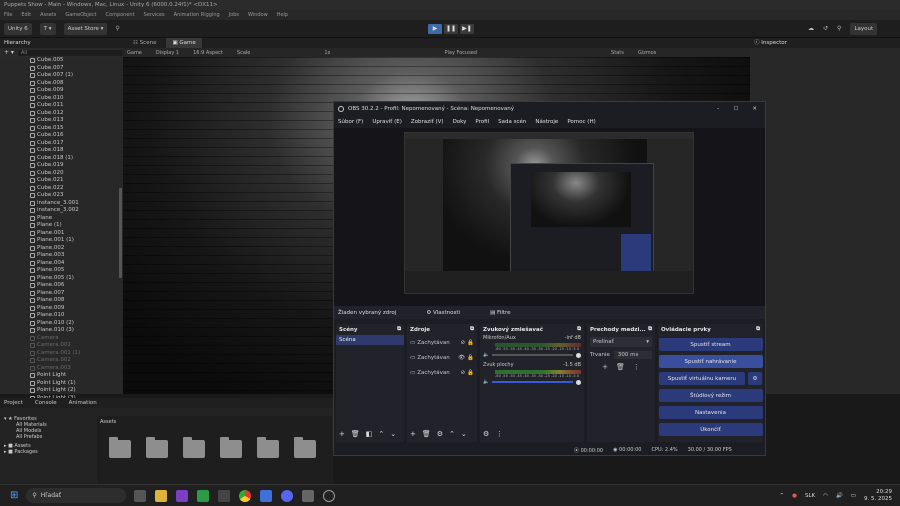 The width and height of the screenshot is (900, 506). Describe the element at coordinates (427, 122) in the screenshot. I see `obs-menu-view: Zobraziť (V)` at that location.